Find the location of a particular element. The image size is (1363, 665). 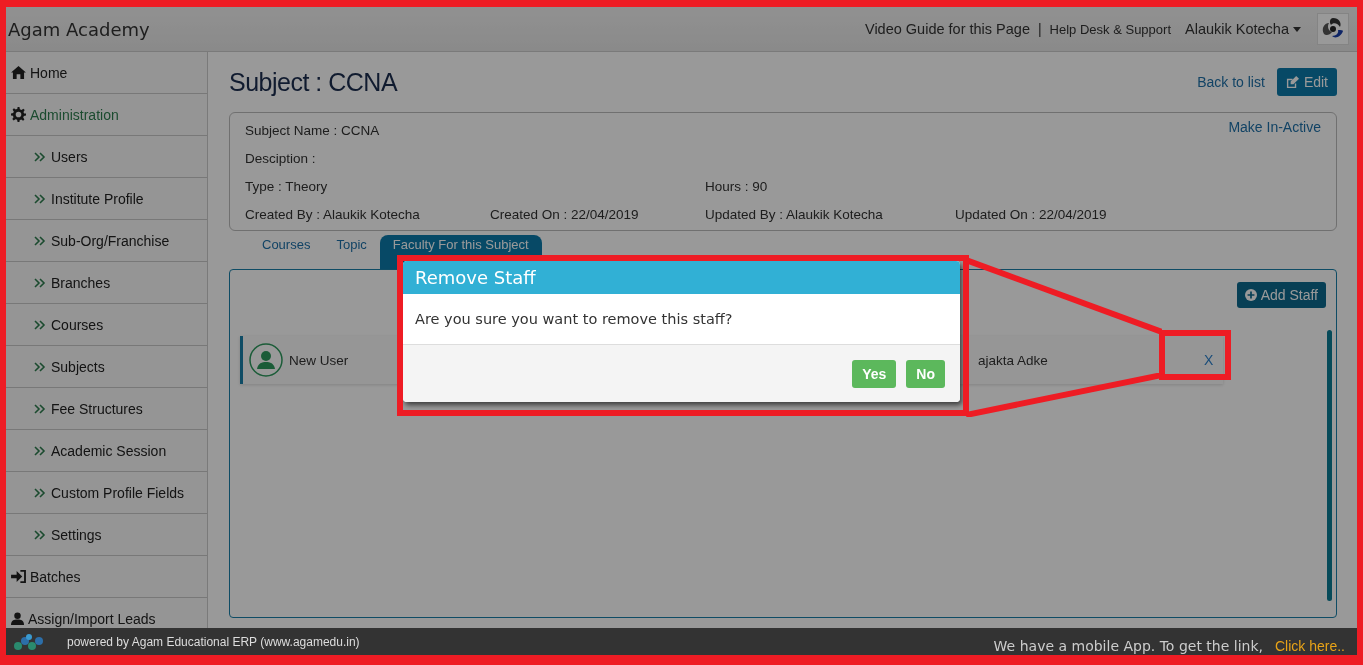

mobile-app-text: We have a mobile App. To get the link, is located at coordinates (1128, 646).